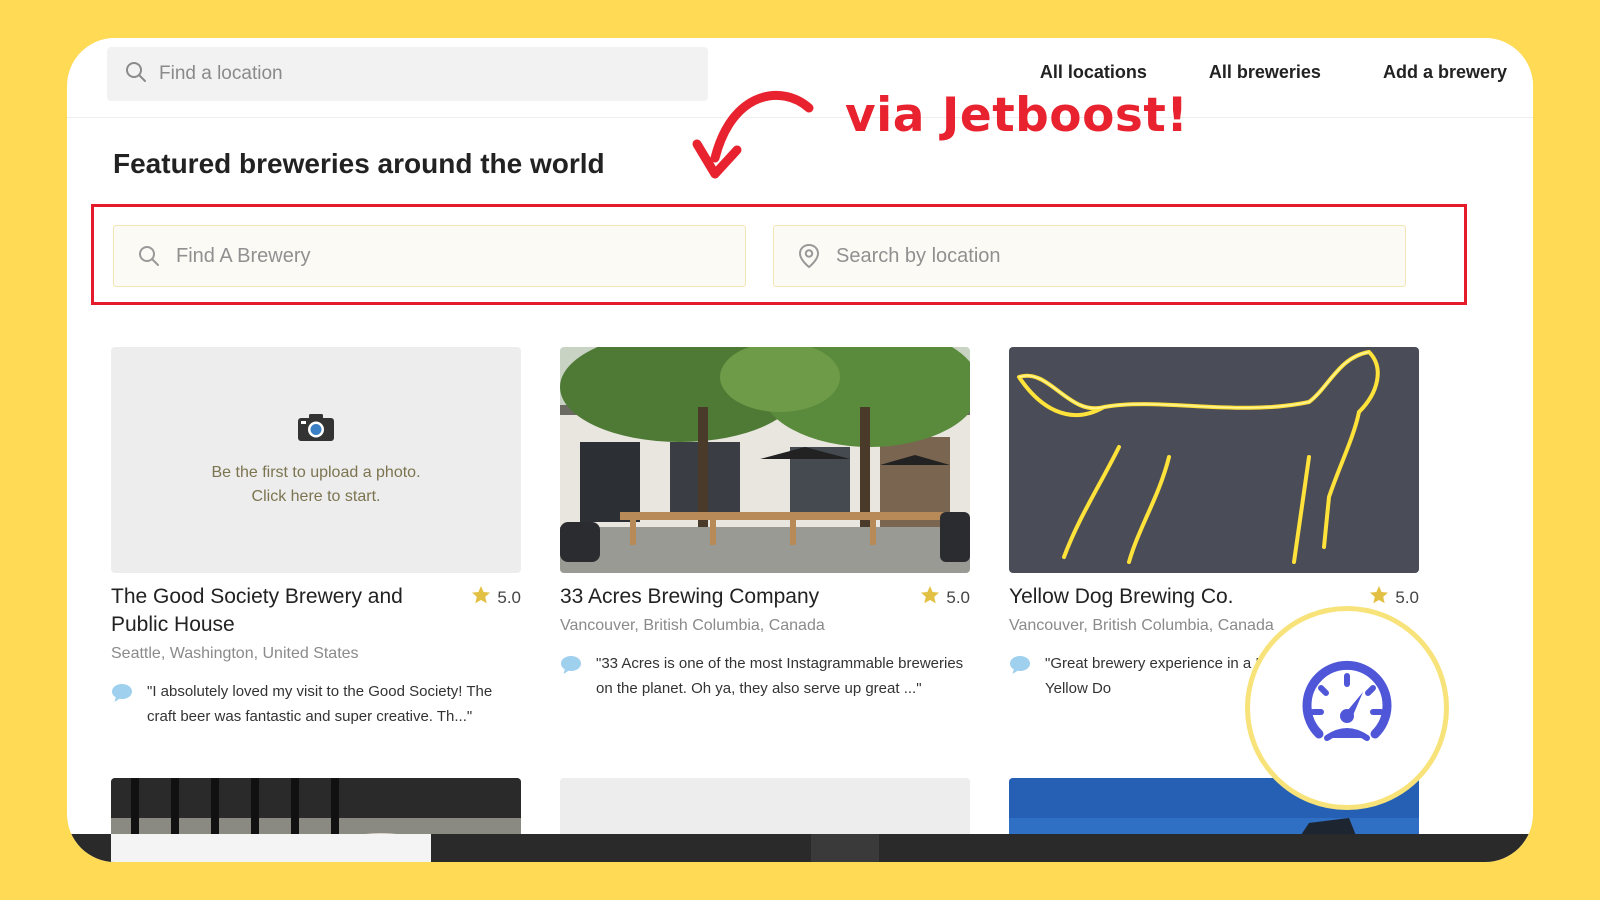 The height and width of the screenshot is (900, 1600). I want to click on annotation-text: via Jetboost!, so click(1017, 115).